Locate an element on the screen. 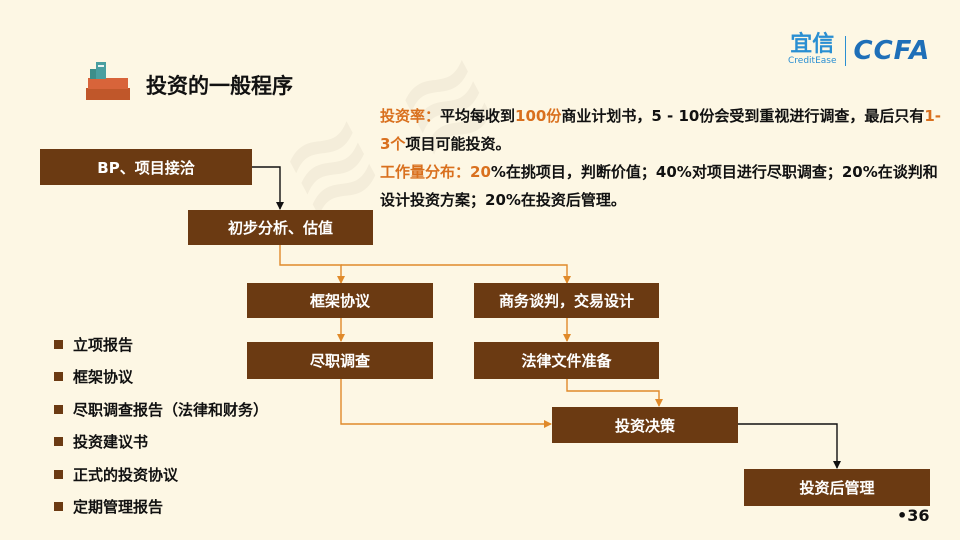 This screenshot has width=960, height=540. list-item: 框架协议 is located at coordinates (161, 377).